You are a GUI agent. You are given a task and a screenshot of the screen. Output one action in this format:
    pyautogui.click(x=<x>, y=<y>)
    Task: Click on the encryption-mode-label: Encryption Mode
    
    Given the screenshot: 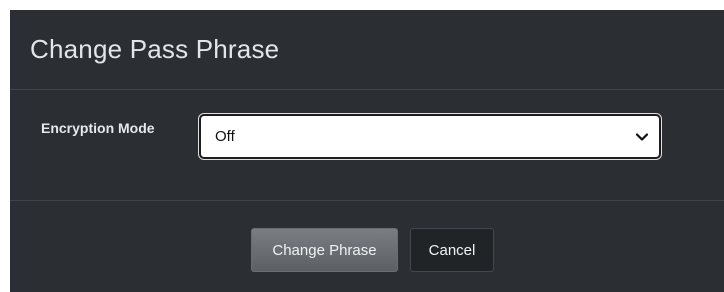 What is the action you would take?
    pyautogui.click(x=98, y=128)
    